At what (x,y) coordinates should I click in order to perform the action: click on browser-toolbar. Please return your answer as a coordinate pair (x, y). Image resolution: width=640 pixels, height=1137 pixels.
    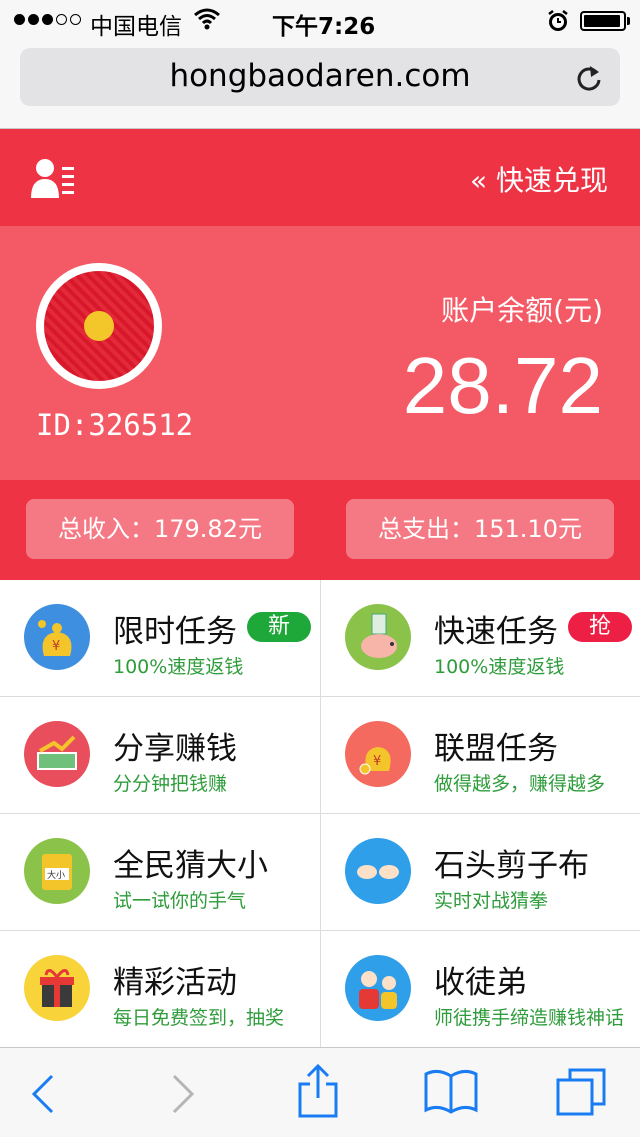
    Looking at the image, I should click on (320, 1092).